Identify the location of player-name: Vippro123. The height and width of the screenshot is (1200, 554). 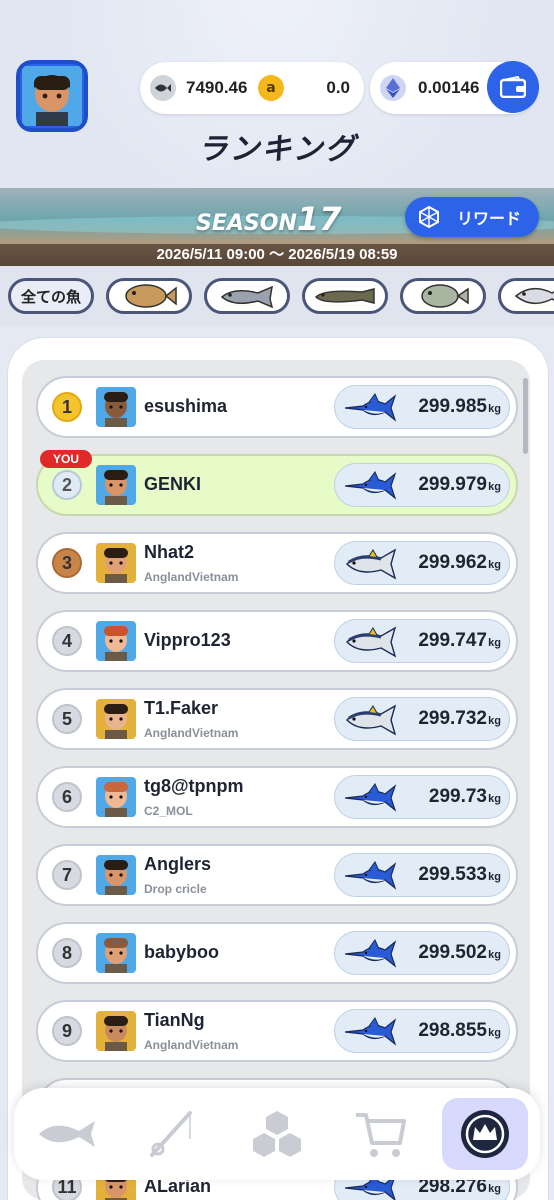
(187, 640).